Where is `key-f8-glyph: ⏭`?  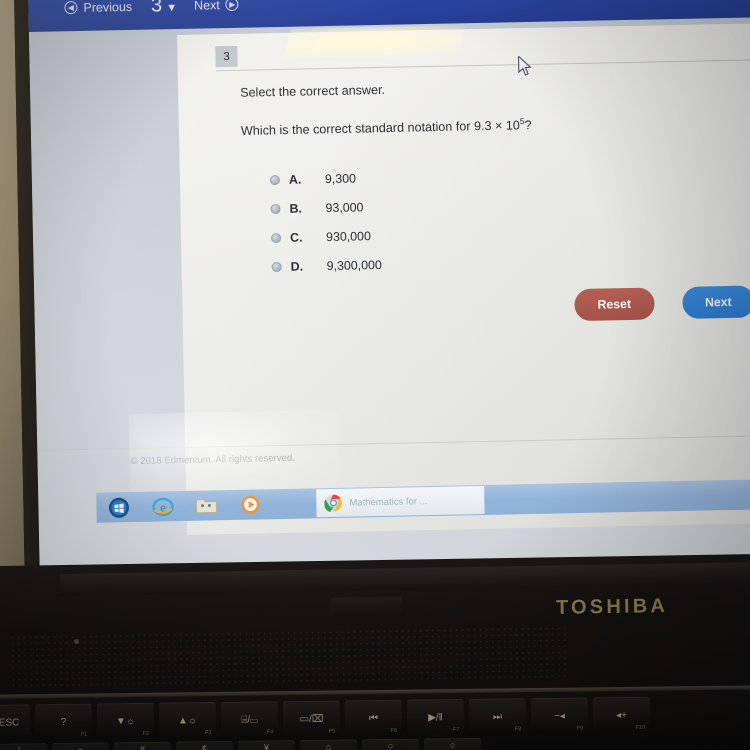
key-f8-glyph: ⏭ is located at coordinates (497, 717).